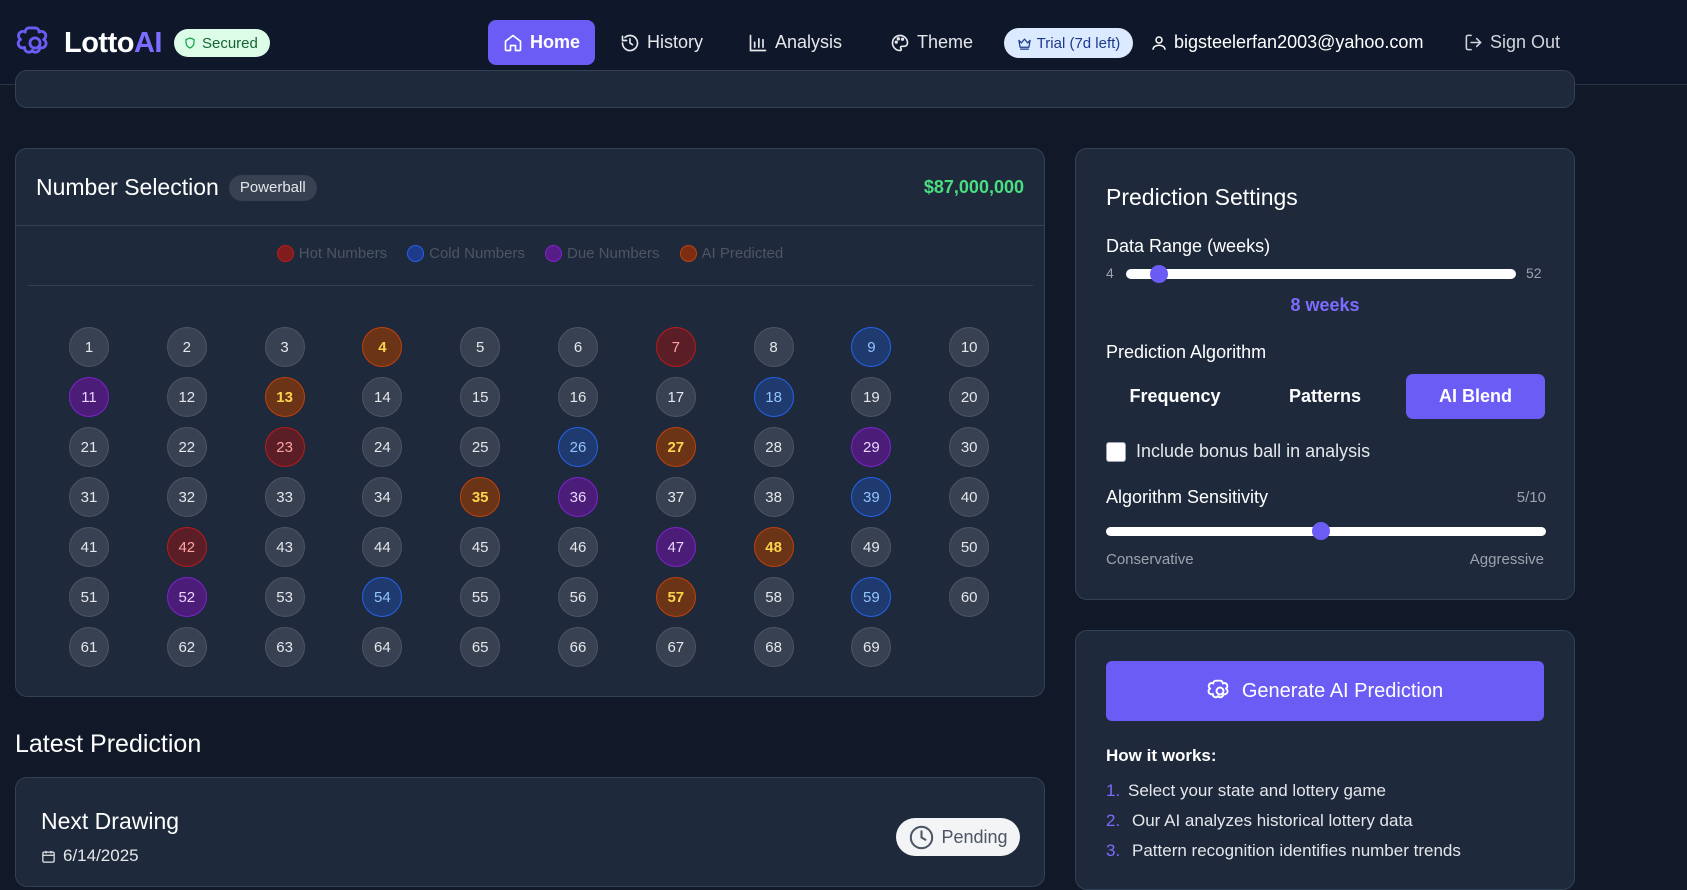 This screenshot has width=1687, height=890. Describe the element at coordinates (480, 547) in the screenshot. I see `number-ball-45: 45` at that location.